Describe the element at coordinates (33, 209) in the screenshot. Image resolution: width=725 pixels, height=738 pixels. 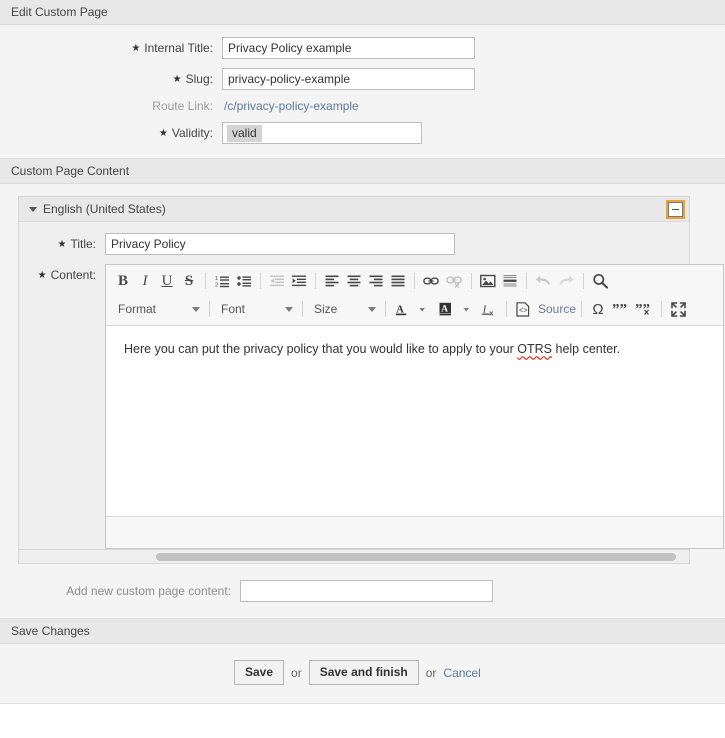
I see `caret-down-icon` at that location.